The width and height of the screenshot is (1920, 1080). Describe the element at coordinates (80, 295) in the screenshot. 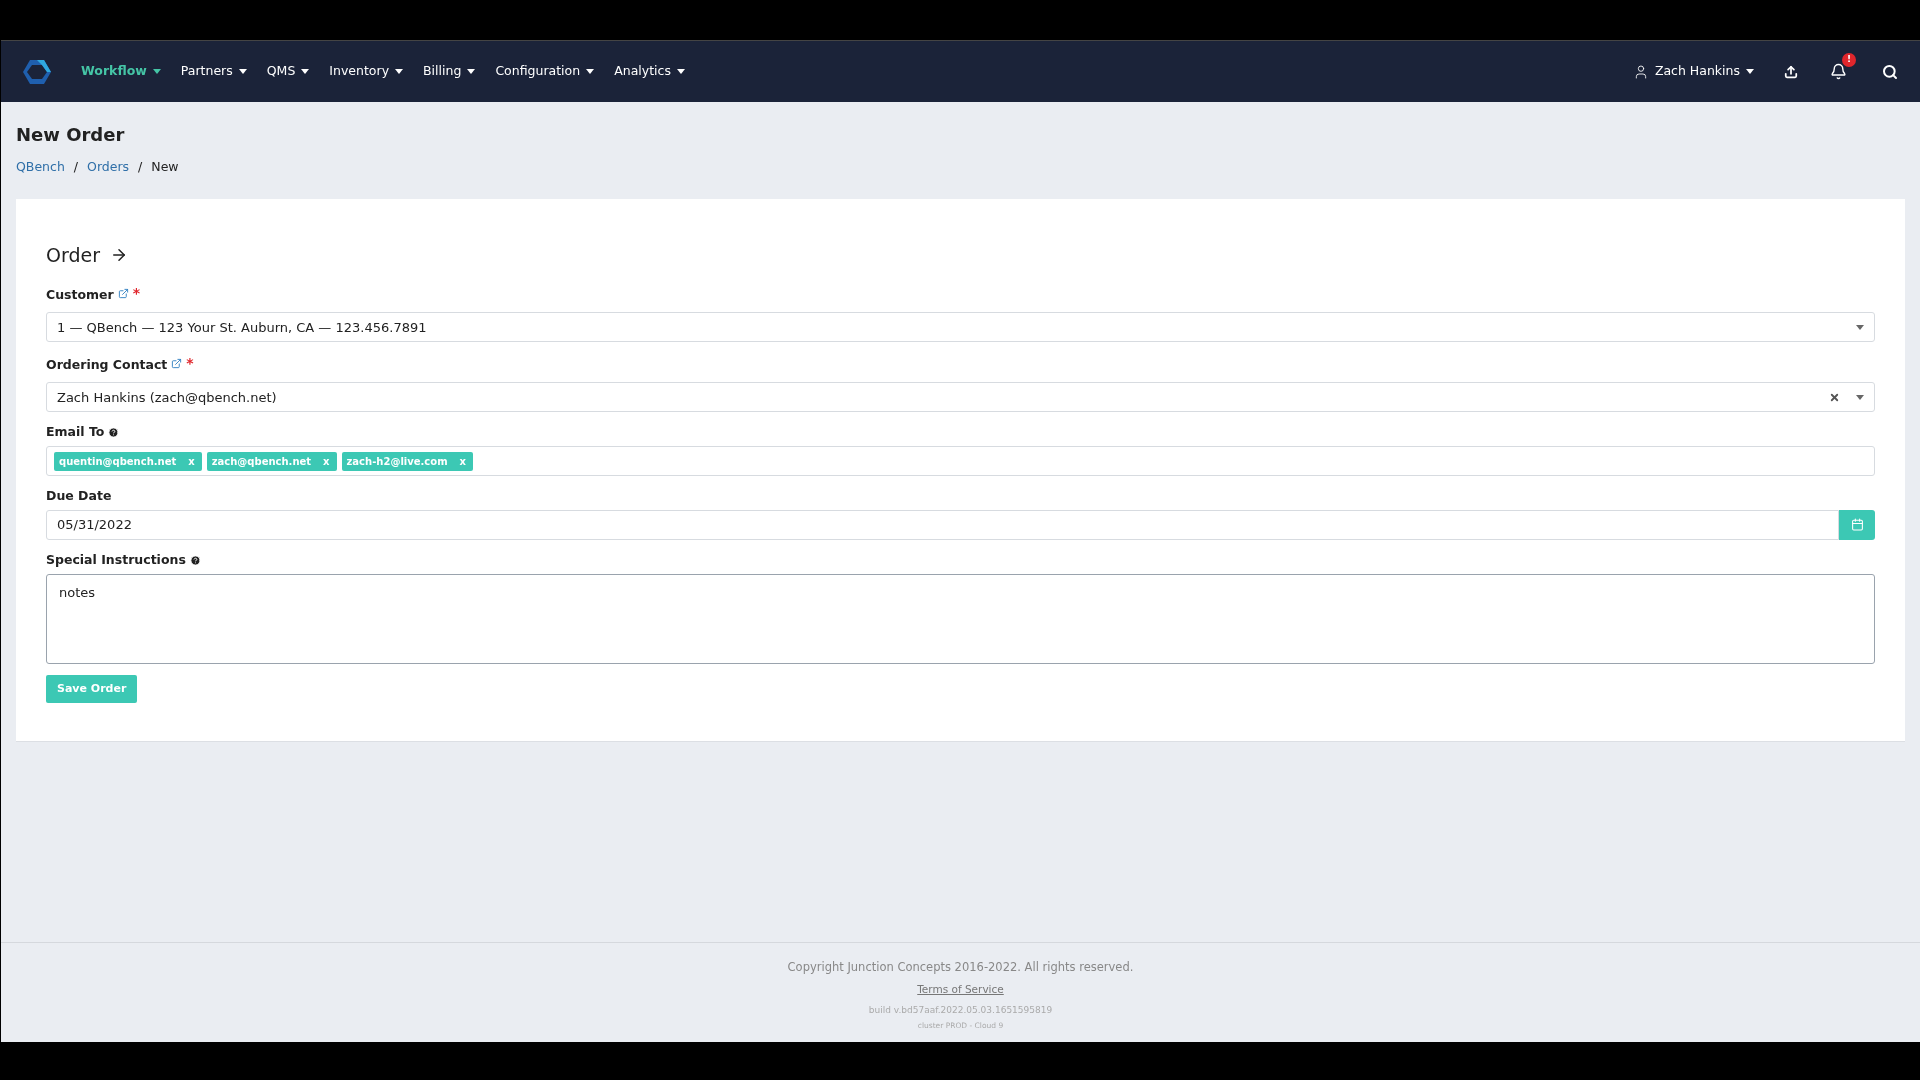

I see `field-label: Customer` at that location.